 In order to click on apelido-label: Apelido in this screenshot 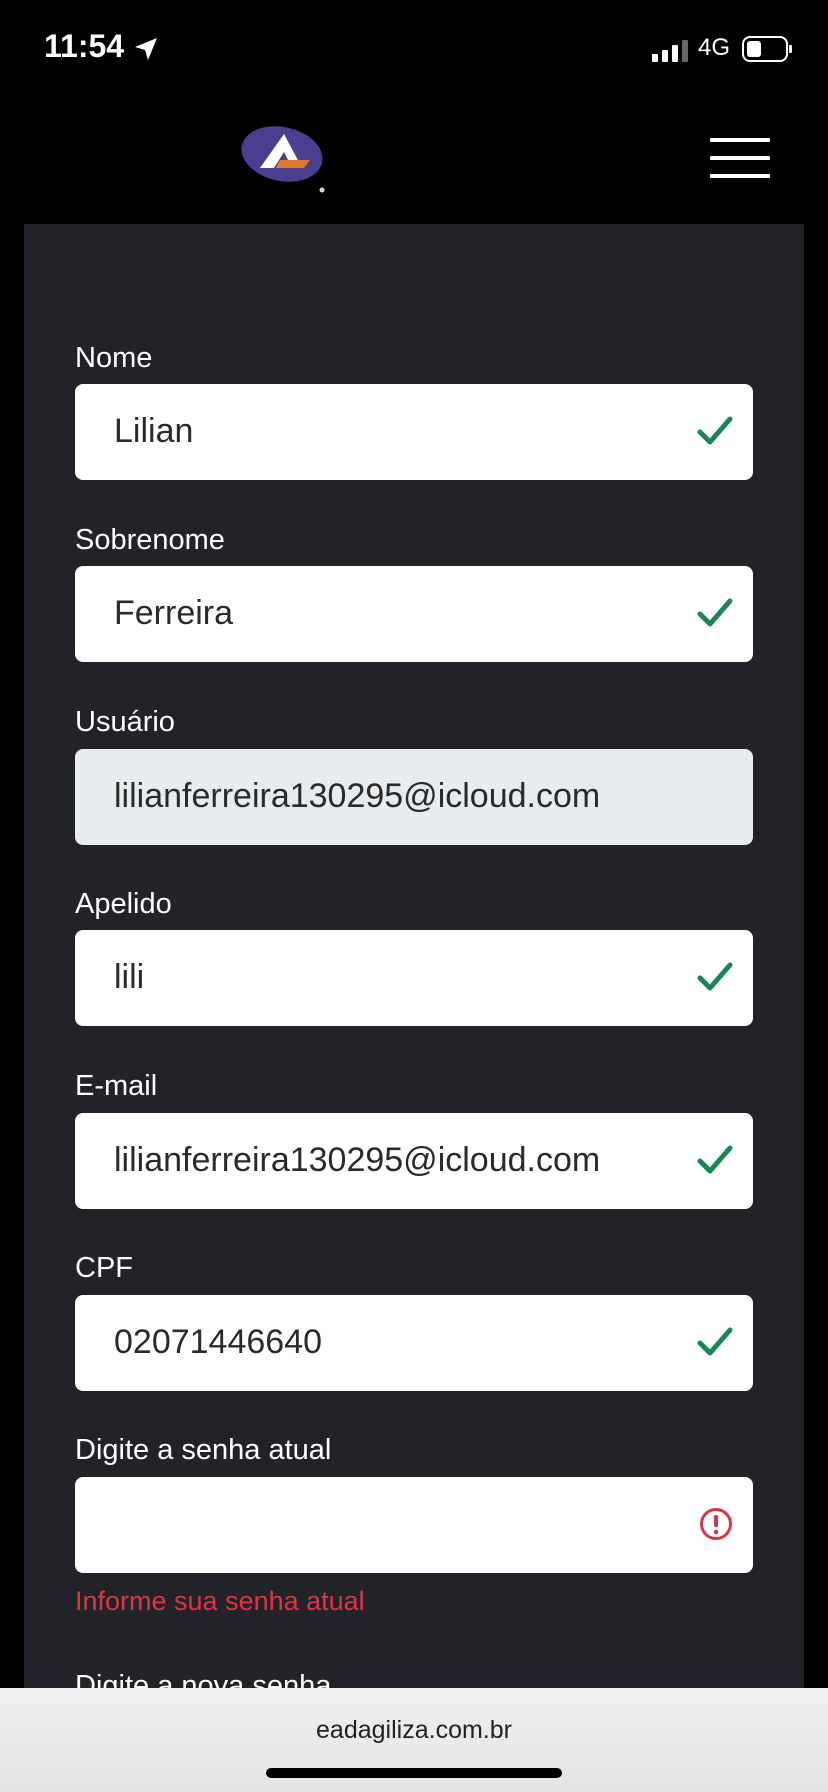, I will do `click(123, 904)`.